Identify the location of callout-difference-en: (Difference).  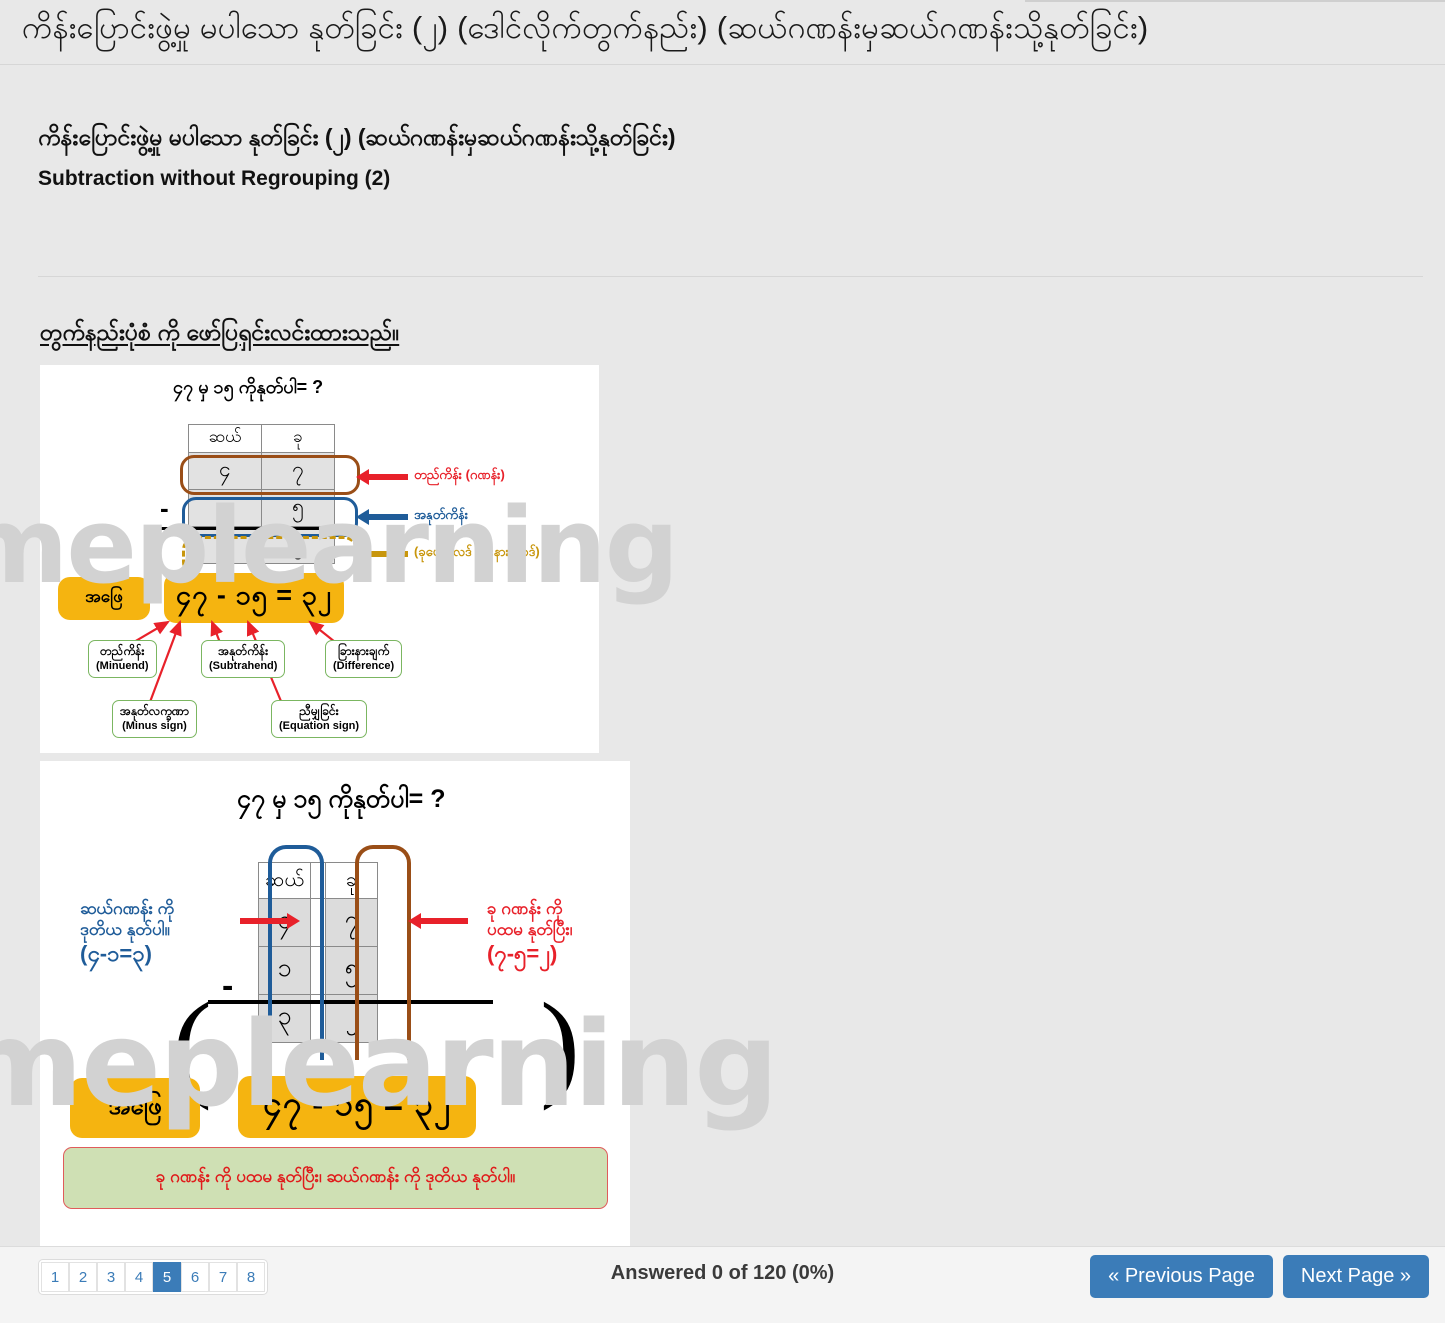
(364, 666).